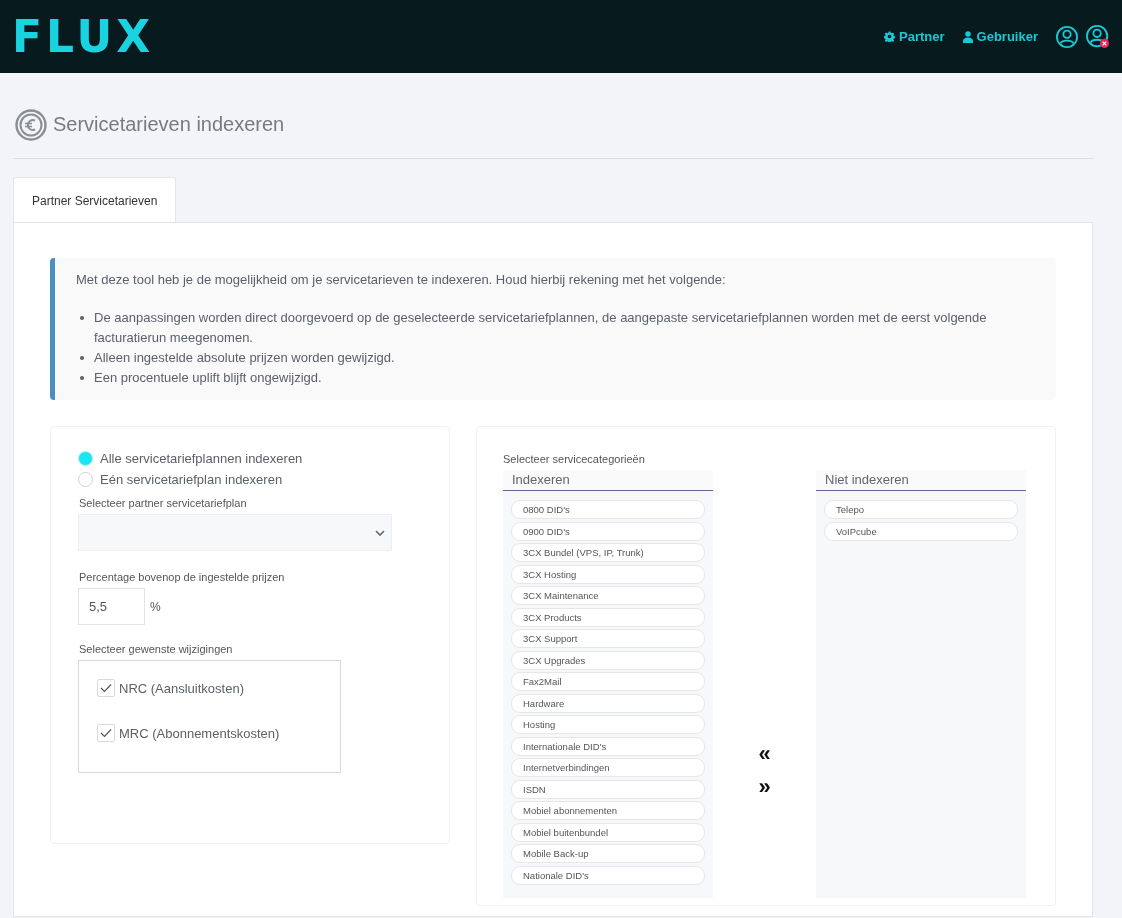 The height and width of the screenshot is (918, 1122). What do you see at coordinates (608, 509) in the screenshot?
I see `category-item: 0800 DID's` at bounding box center [608, 509].